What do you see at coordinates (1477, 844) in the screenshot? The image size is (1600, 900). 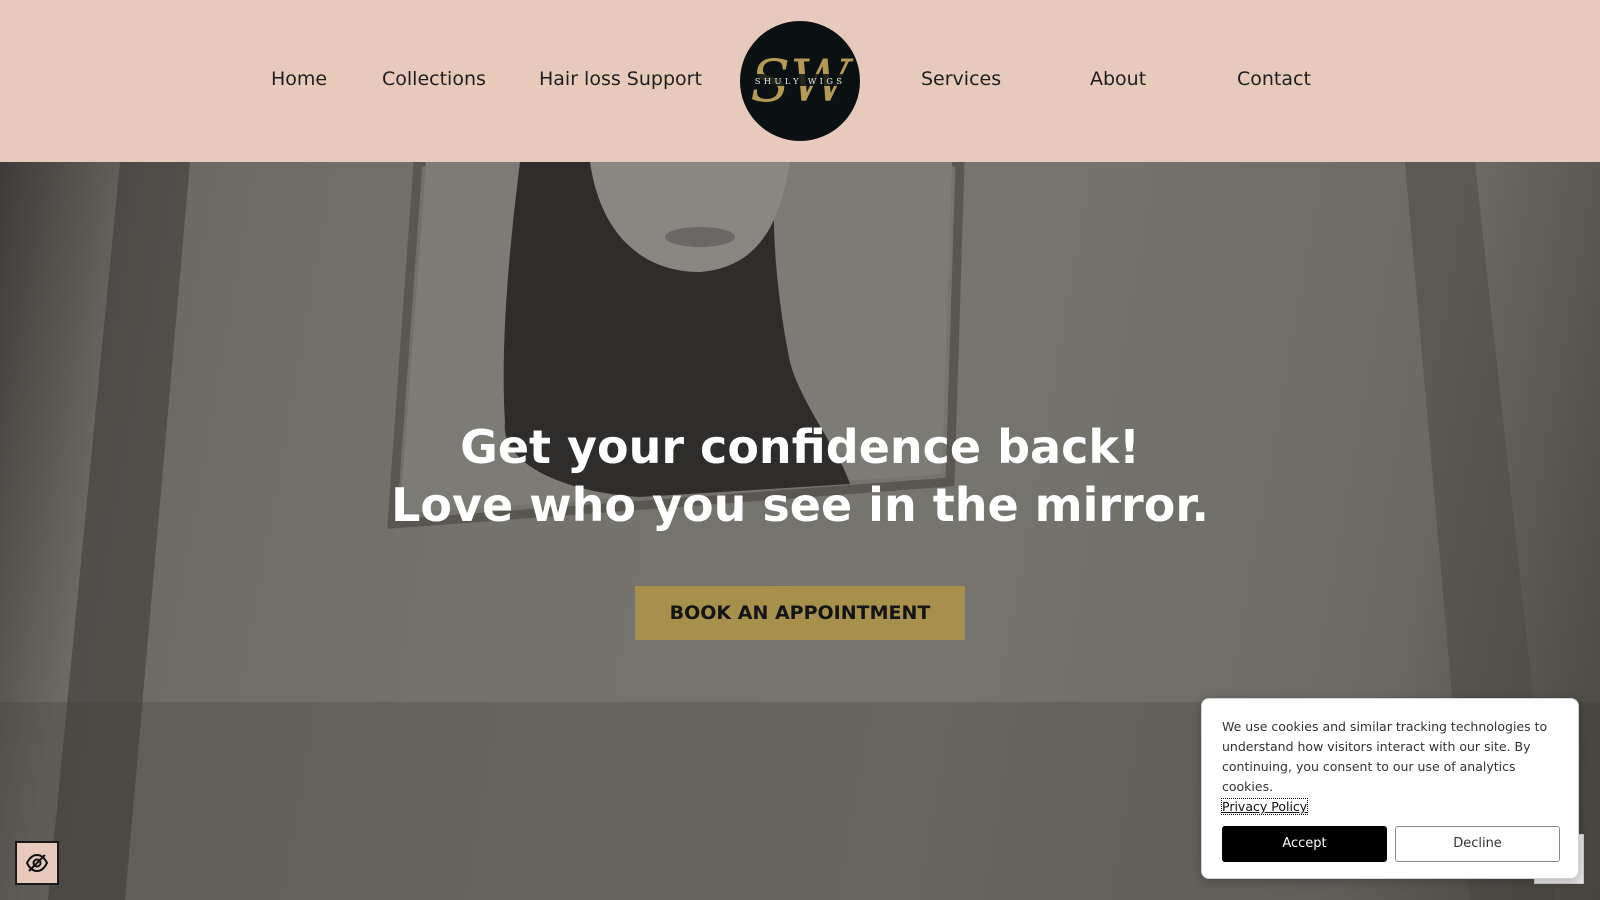 I see `decline-cookies-button: Decline` at bounding box center [1477, 844].